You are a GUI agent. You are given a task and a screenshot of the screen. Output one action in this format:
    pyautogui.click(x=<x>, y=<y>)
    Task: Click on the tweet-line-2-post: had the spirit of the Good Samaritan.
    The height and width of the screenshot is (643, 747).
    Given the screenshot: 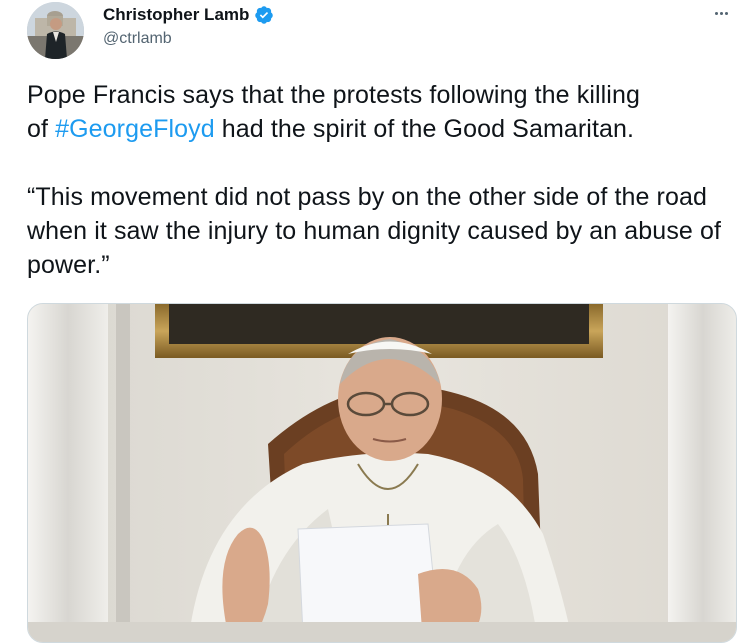 What is the action you would take?
    pyautogui.click(x=424, y=129)
    